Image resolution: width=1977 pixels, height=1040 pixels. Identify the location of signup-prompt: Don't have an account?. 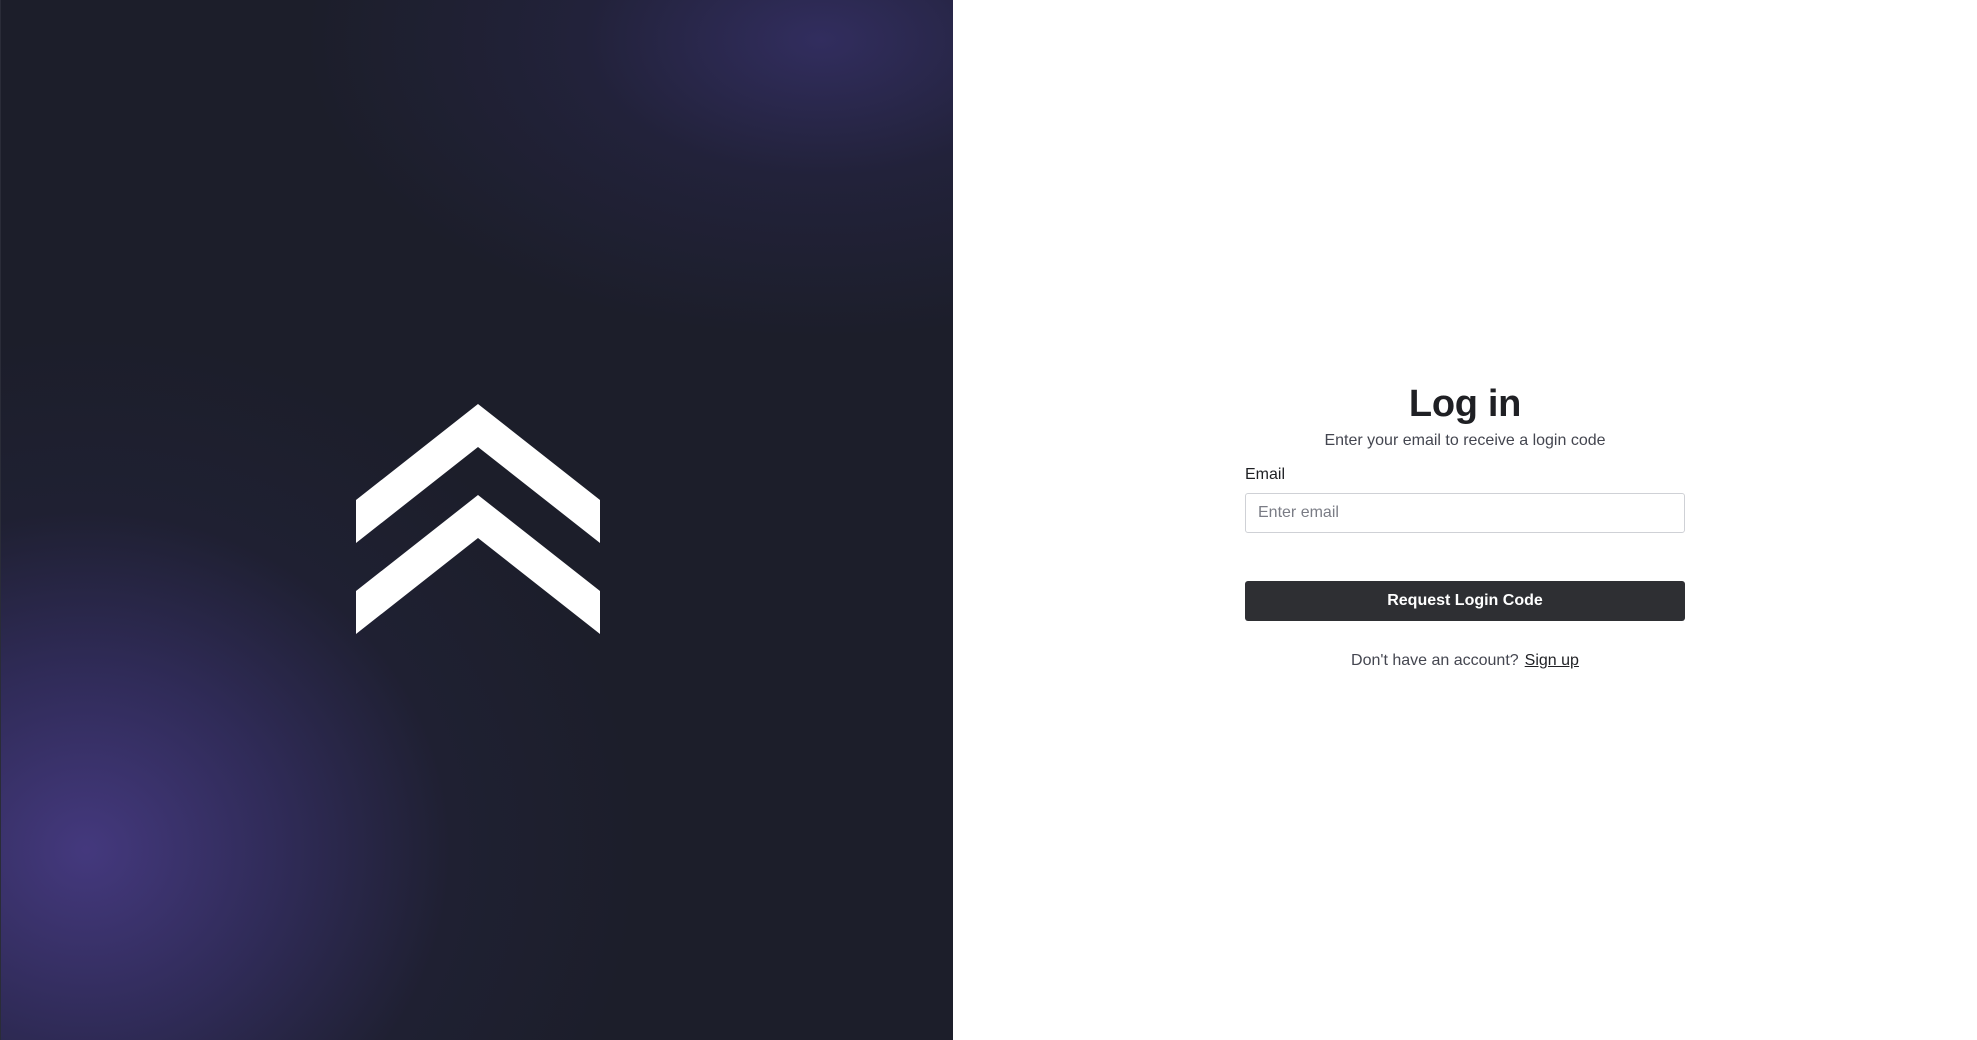
(1435, 660).